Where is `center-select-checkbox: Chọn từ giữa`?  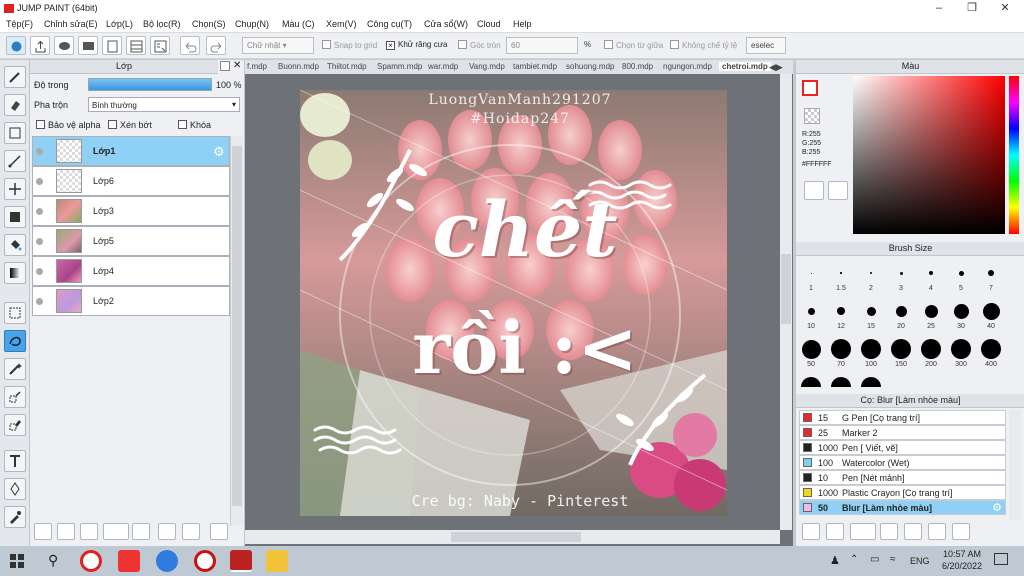
center-select-checkbox: Chọn từ giữa is located at coordinates (633, 45).